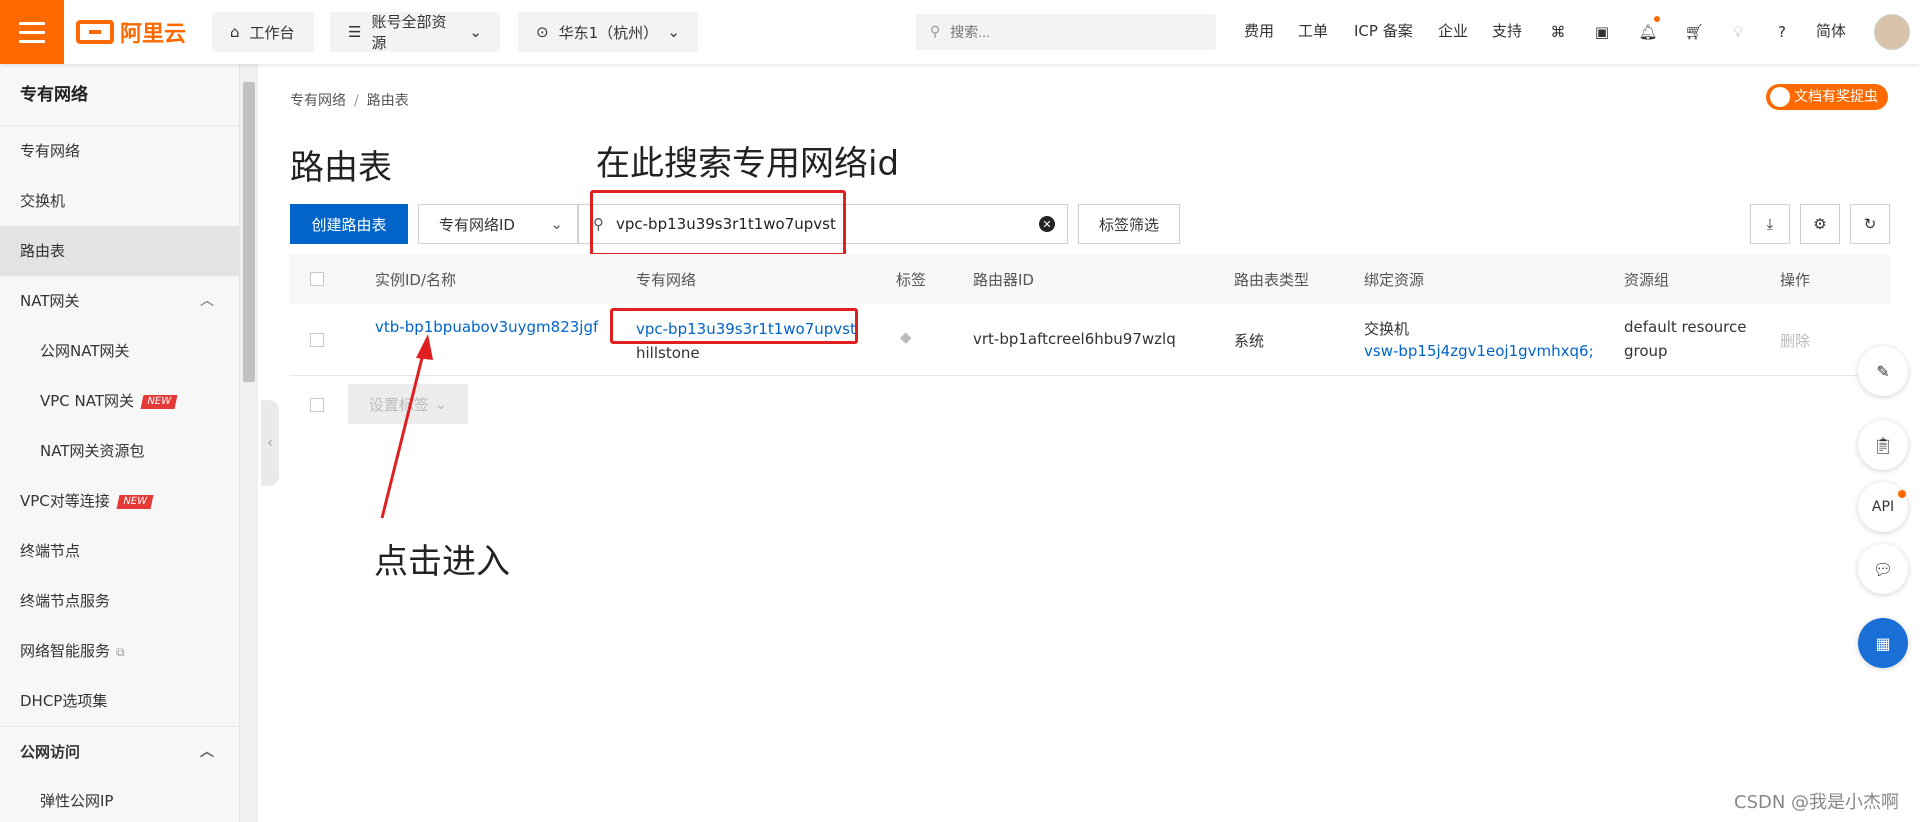 This screenshot has width=1920, height=822. What do you see at coordinates (816, 224) in the screenshot?
I see `vpc-id-search-input` at bounding box center [816, 224].